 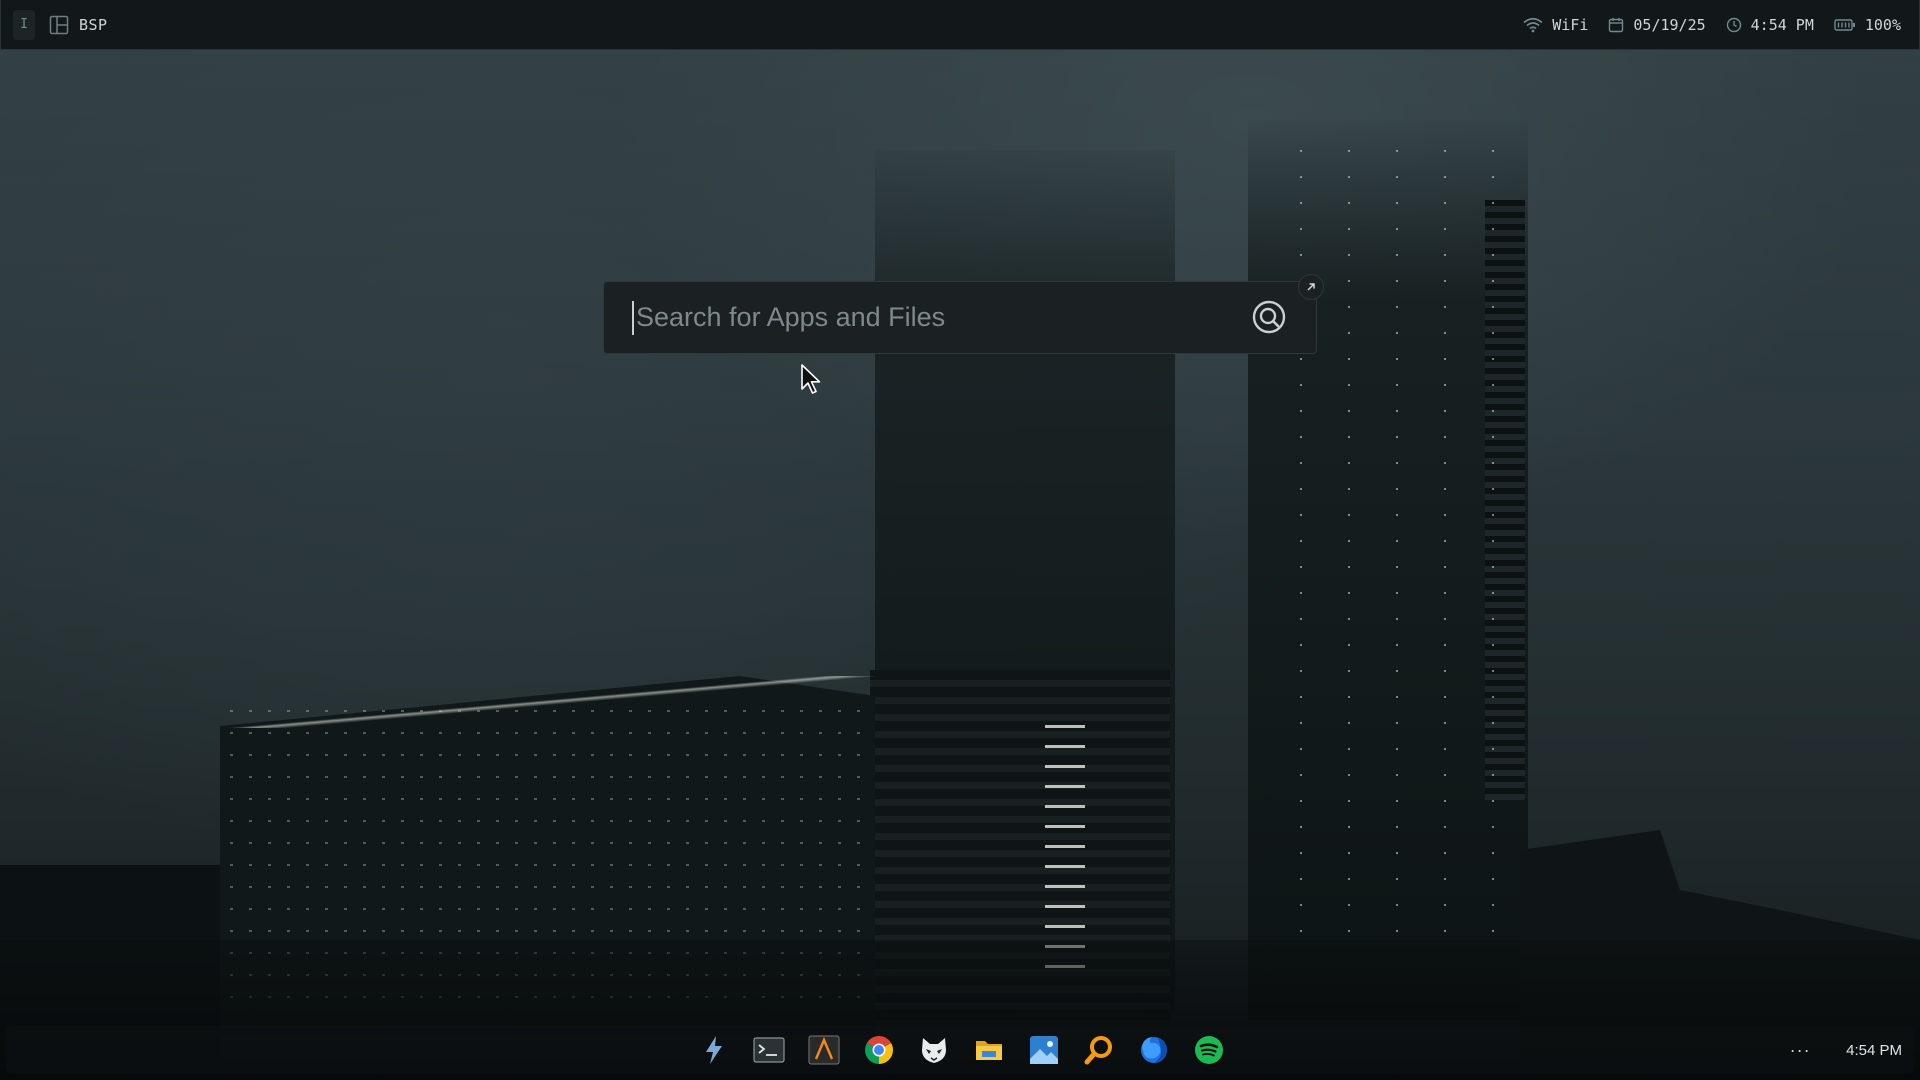 I want to click on arrow-up-right-icon, so click(x=1311, y=287).